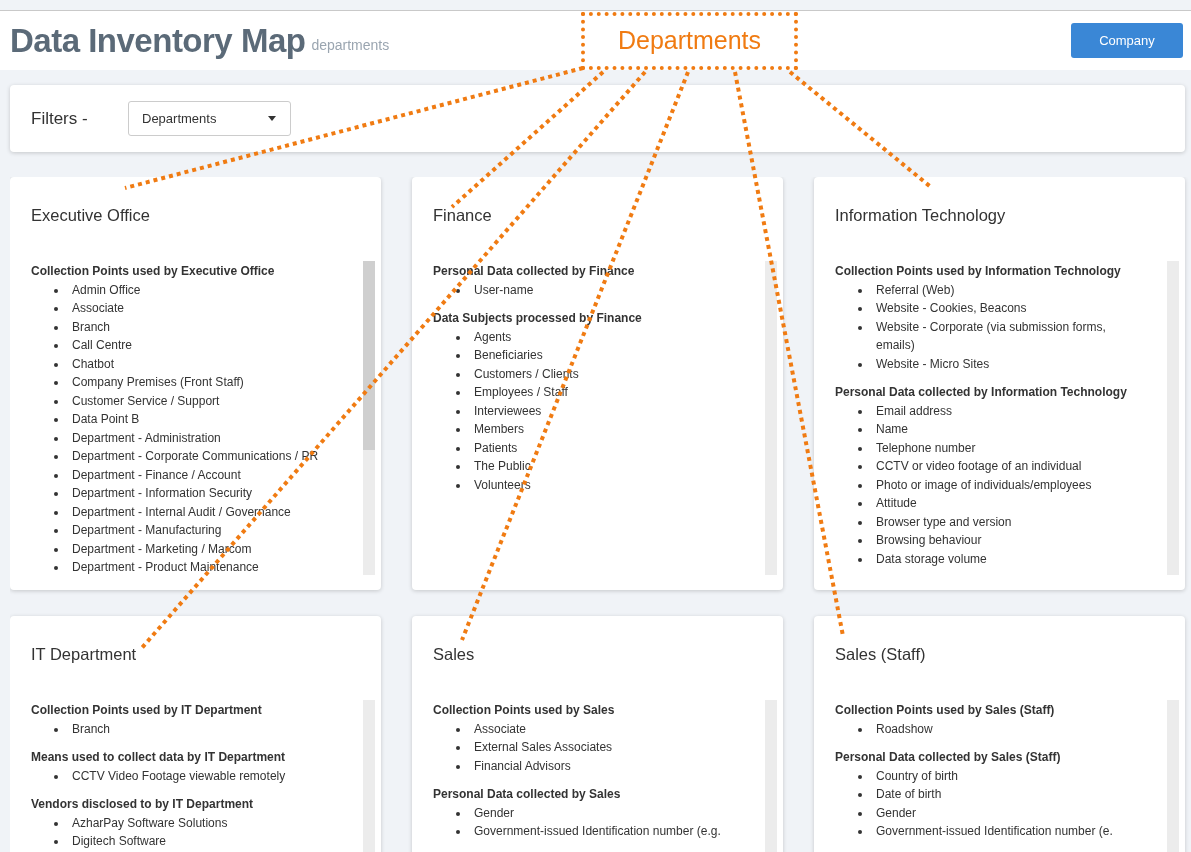 This screenshot has height=852, width=1191. What do you see at coordinates (527, 794) in the screenshot?
I see `section-heading: Personal Data collected by Sales` at bounding box center [527, 794].